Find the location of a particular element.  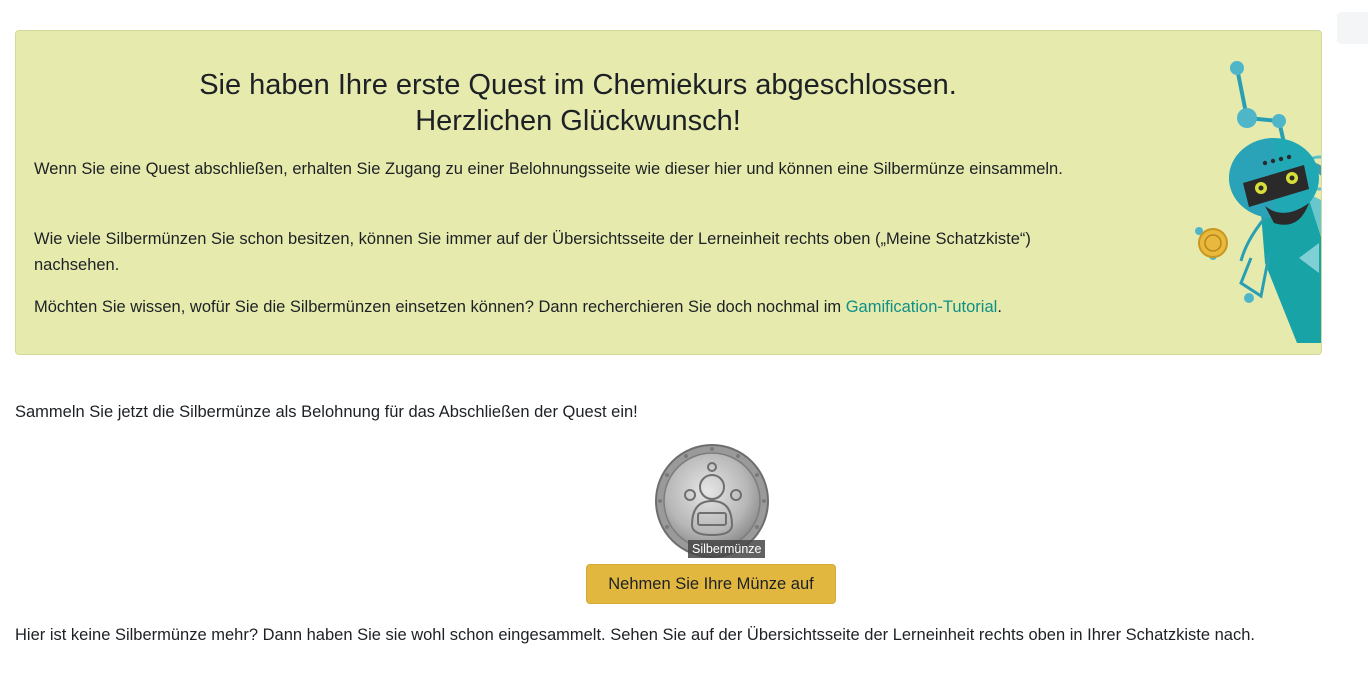

banner-title-line2: Herzlichen Glückwunsch! is located at coordinates (578, 121).